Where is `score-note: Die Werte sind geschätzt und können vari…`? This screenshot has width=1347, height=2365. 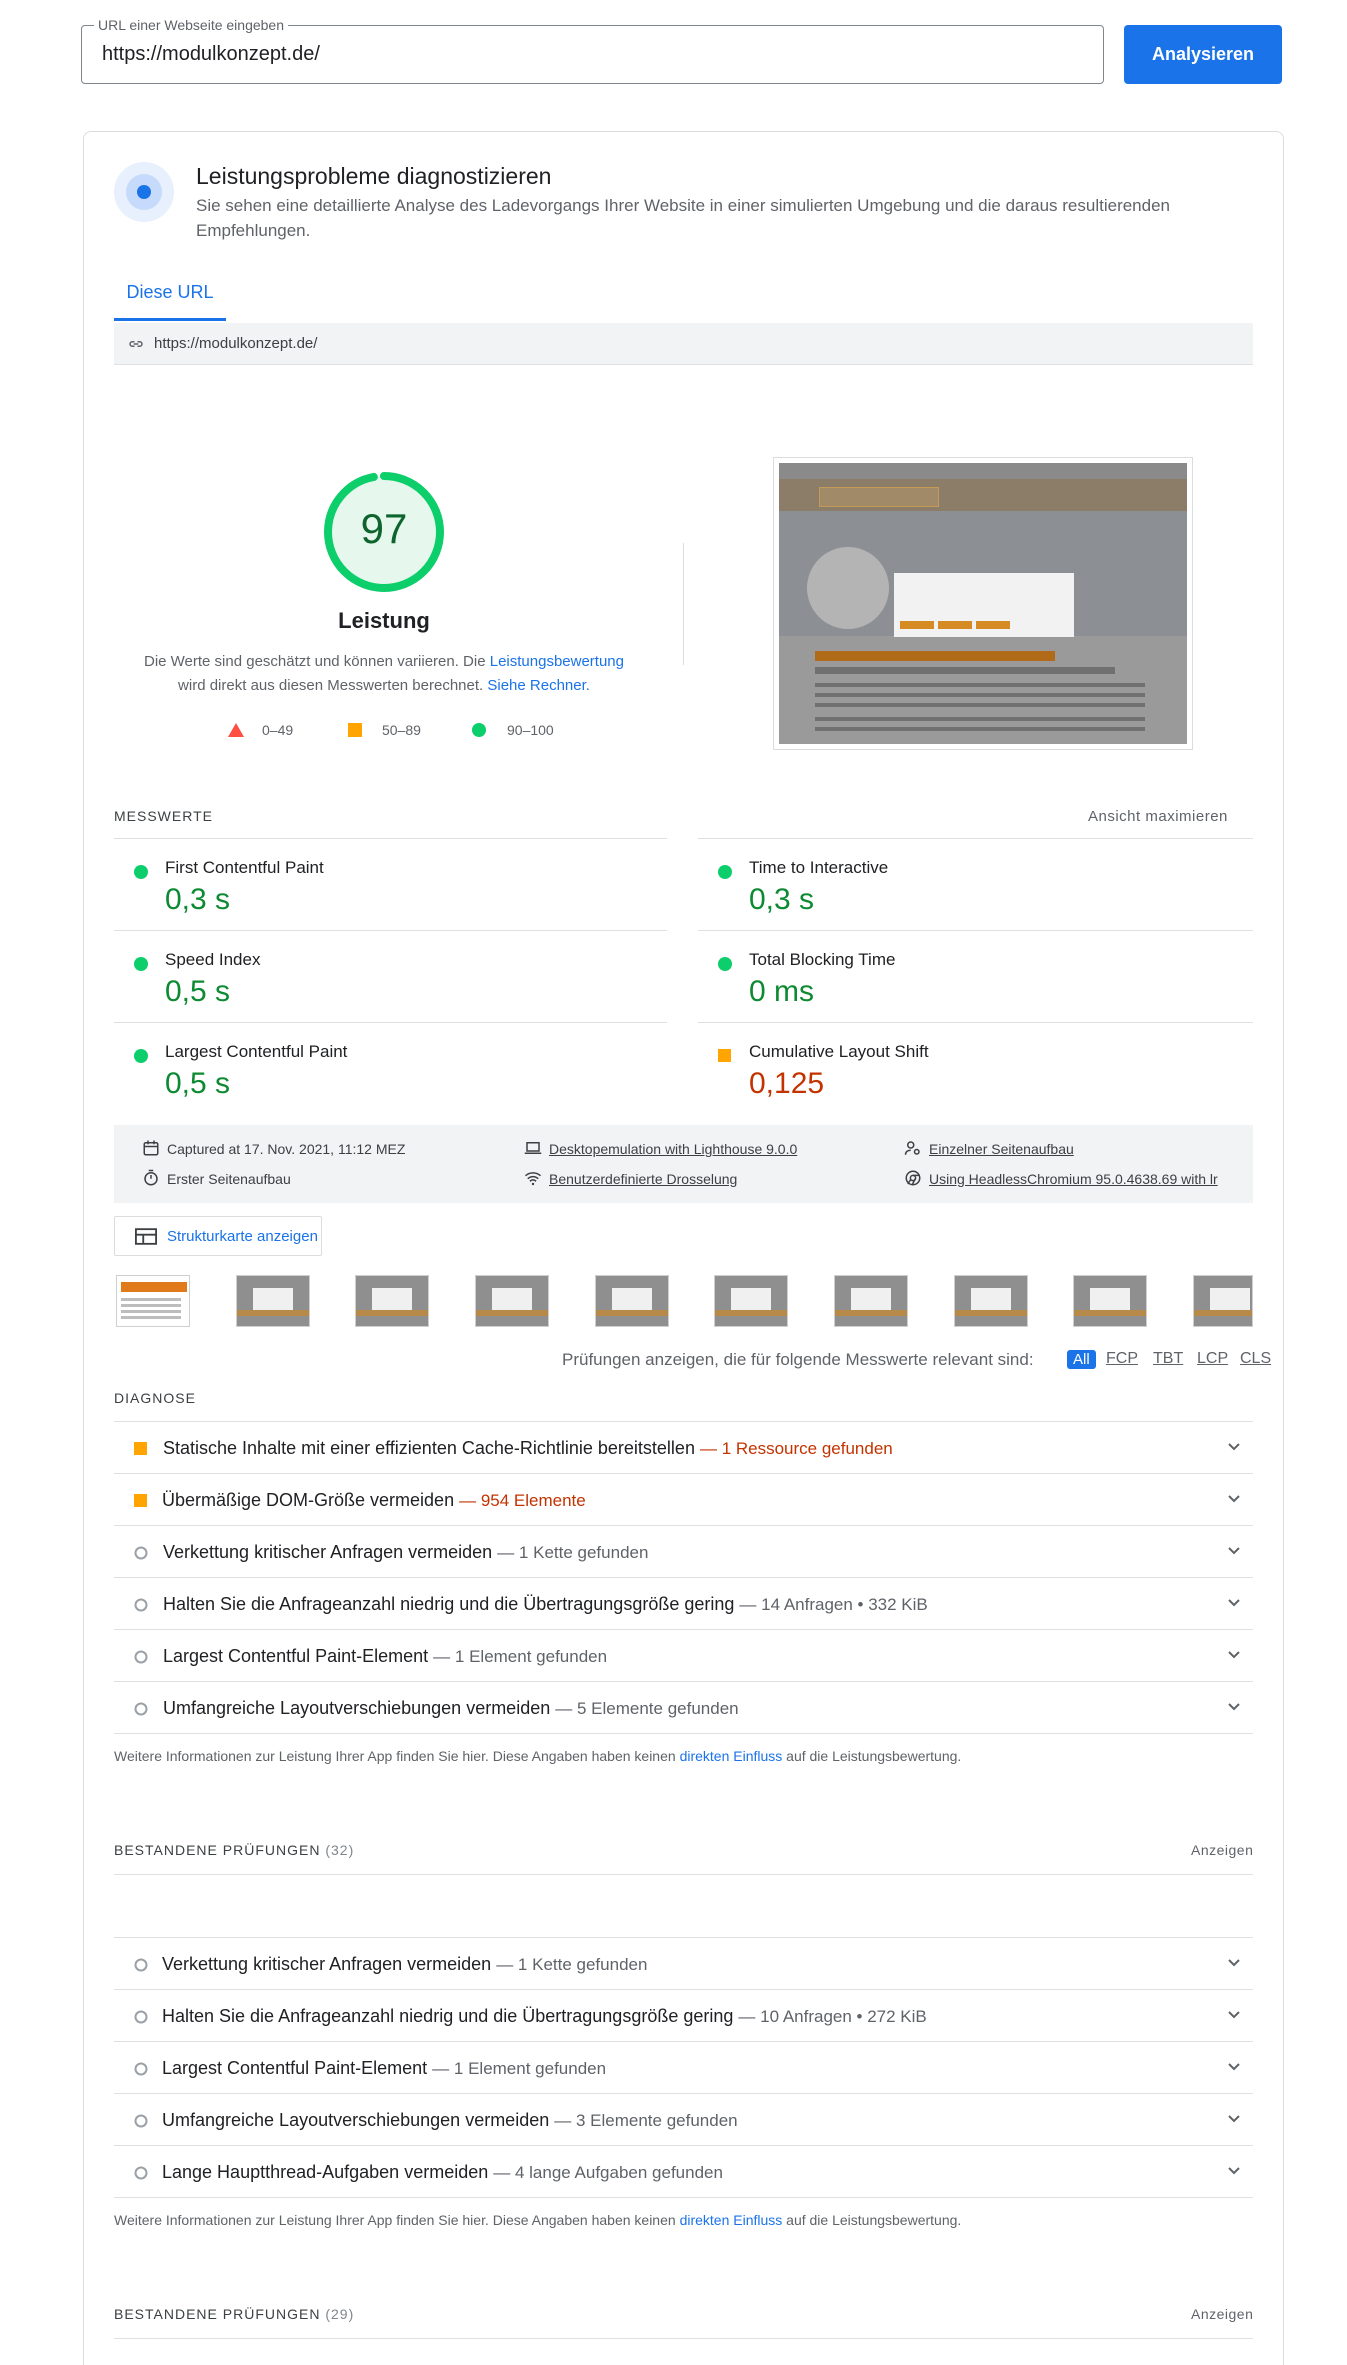
score-note: Die Werte sind geschätzt und können vari… is located at coordinates (383, 673).